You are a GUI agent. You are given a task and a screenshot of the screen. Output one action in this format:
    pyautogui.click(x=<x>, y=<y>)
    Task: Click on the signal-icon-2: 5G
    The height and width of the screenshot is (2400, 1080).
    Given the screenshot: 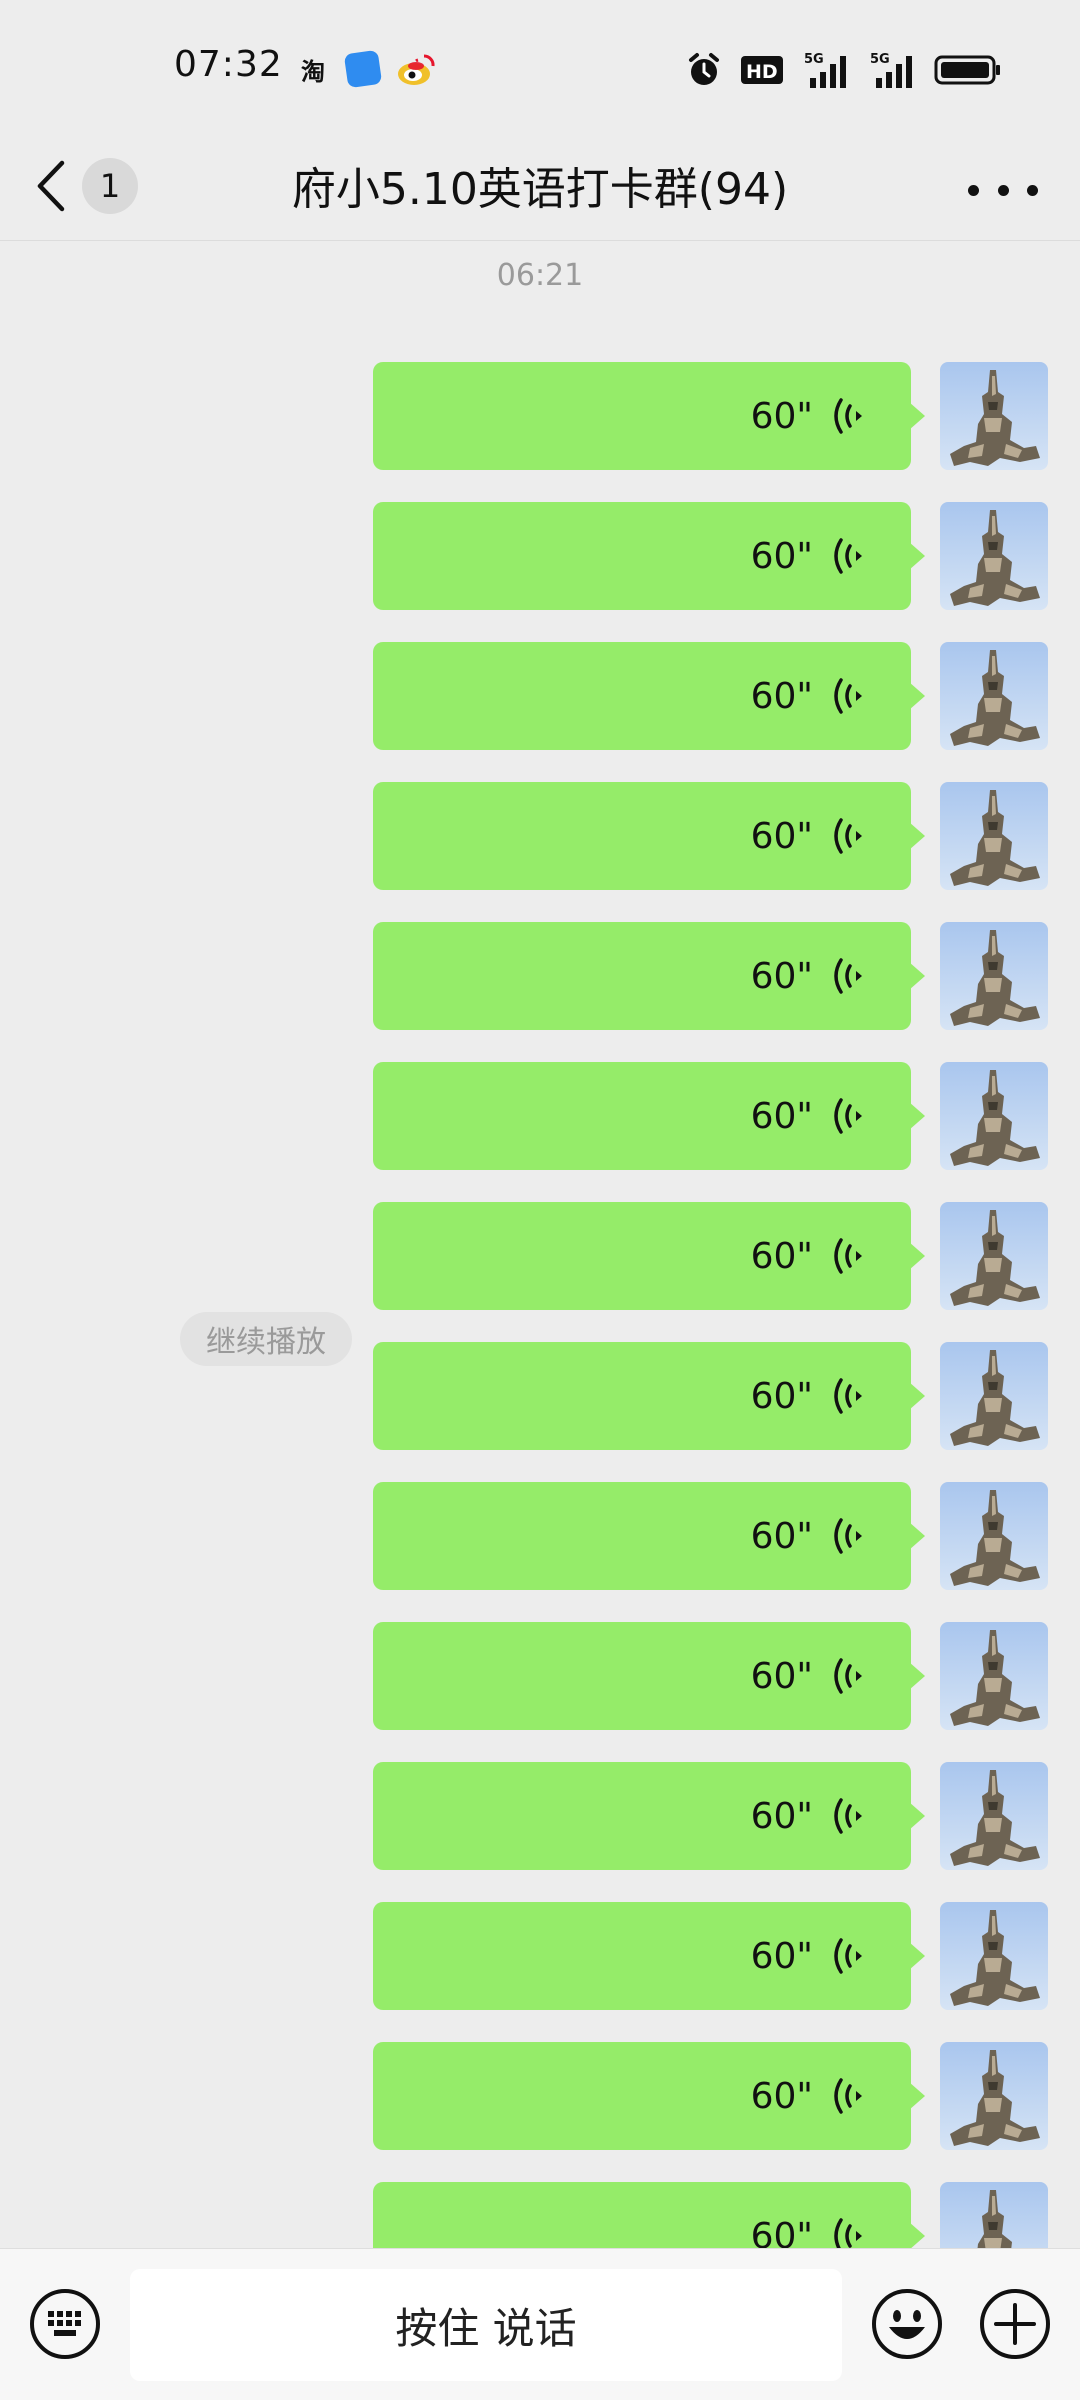 What is the action you would take?
    pyautogui.click(x=891, y=70)
    